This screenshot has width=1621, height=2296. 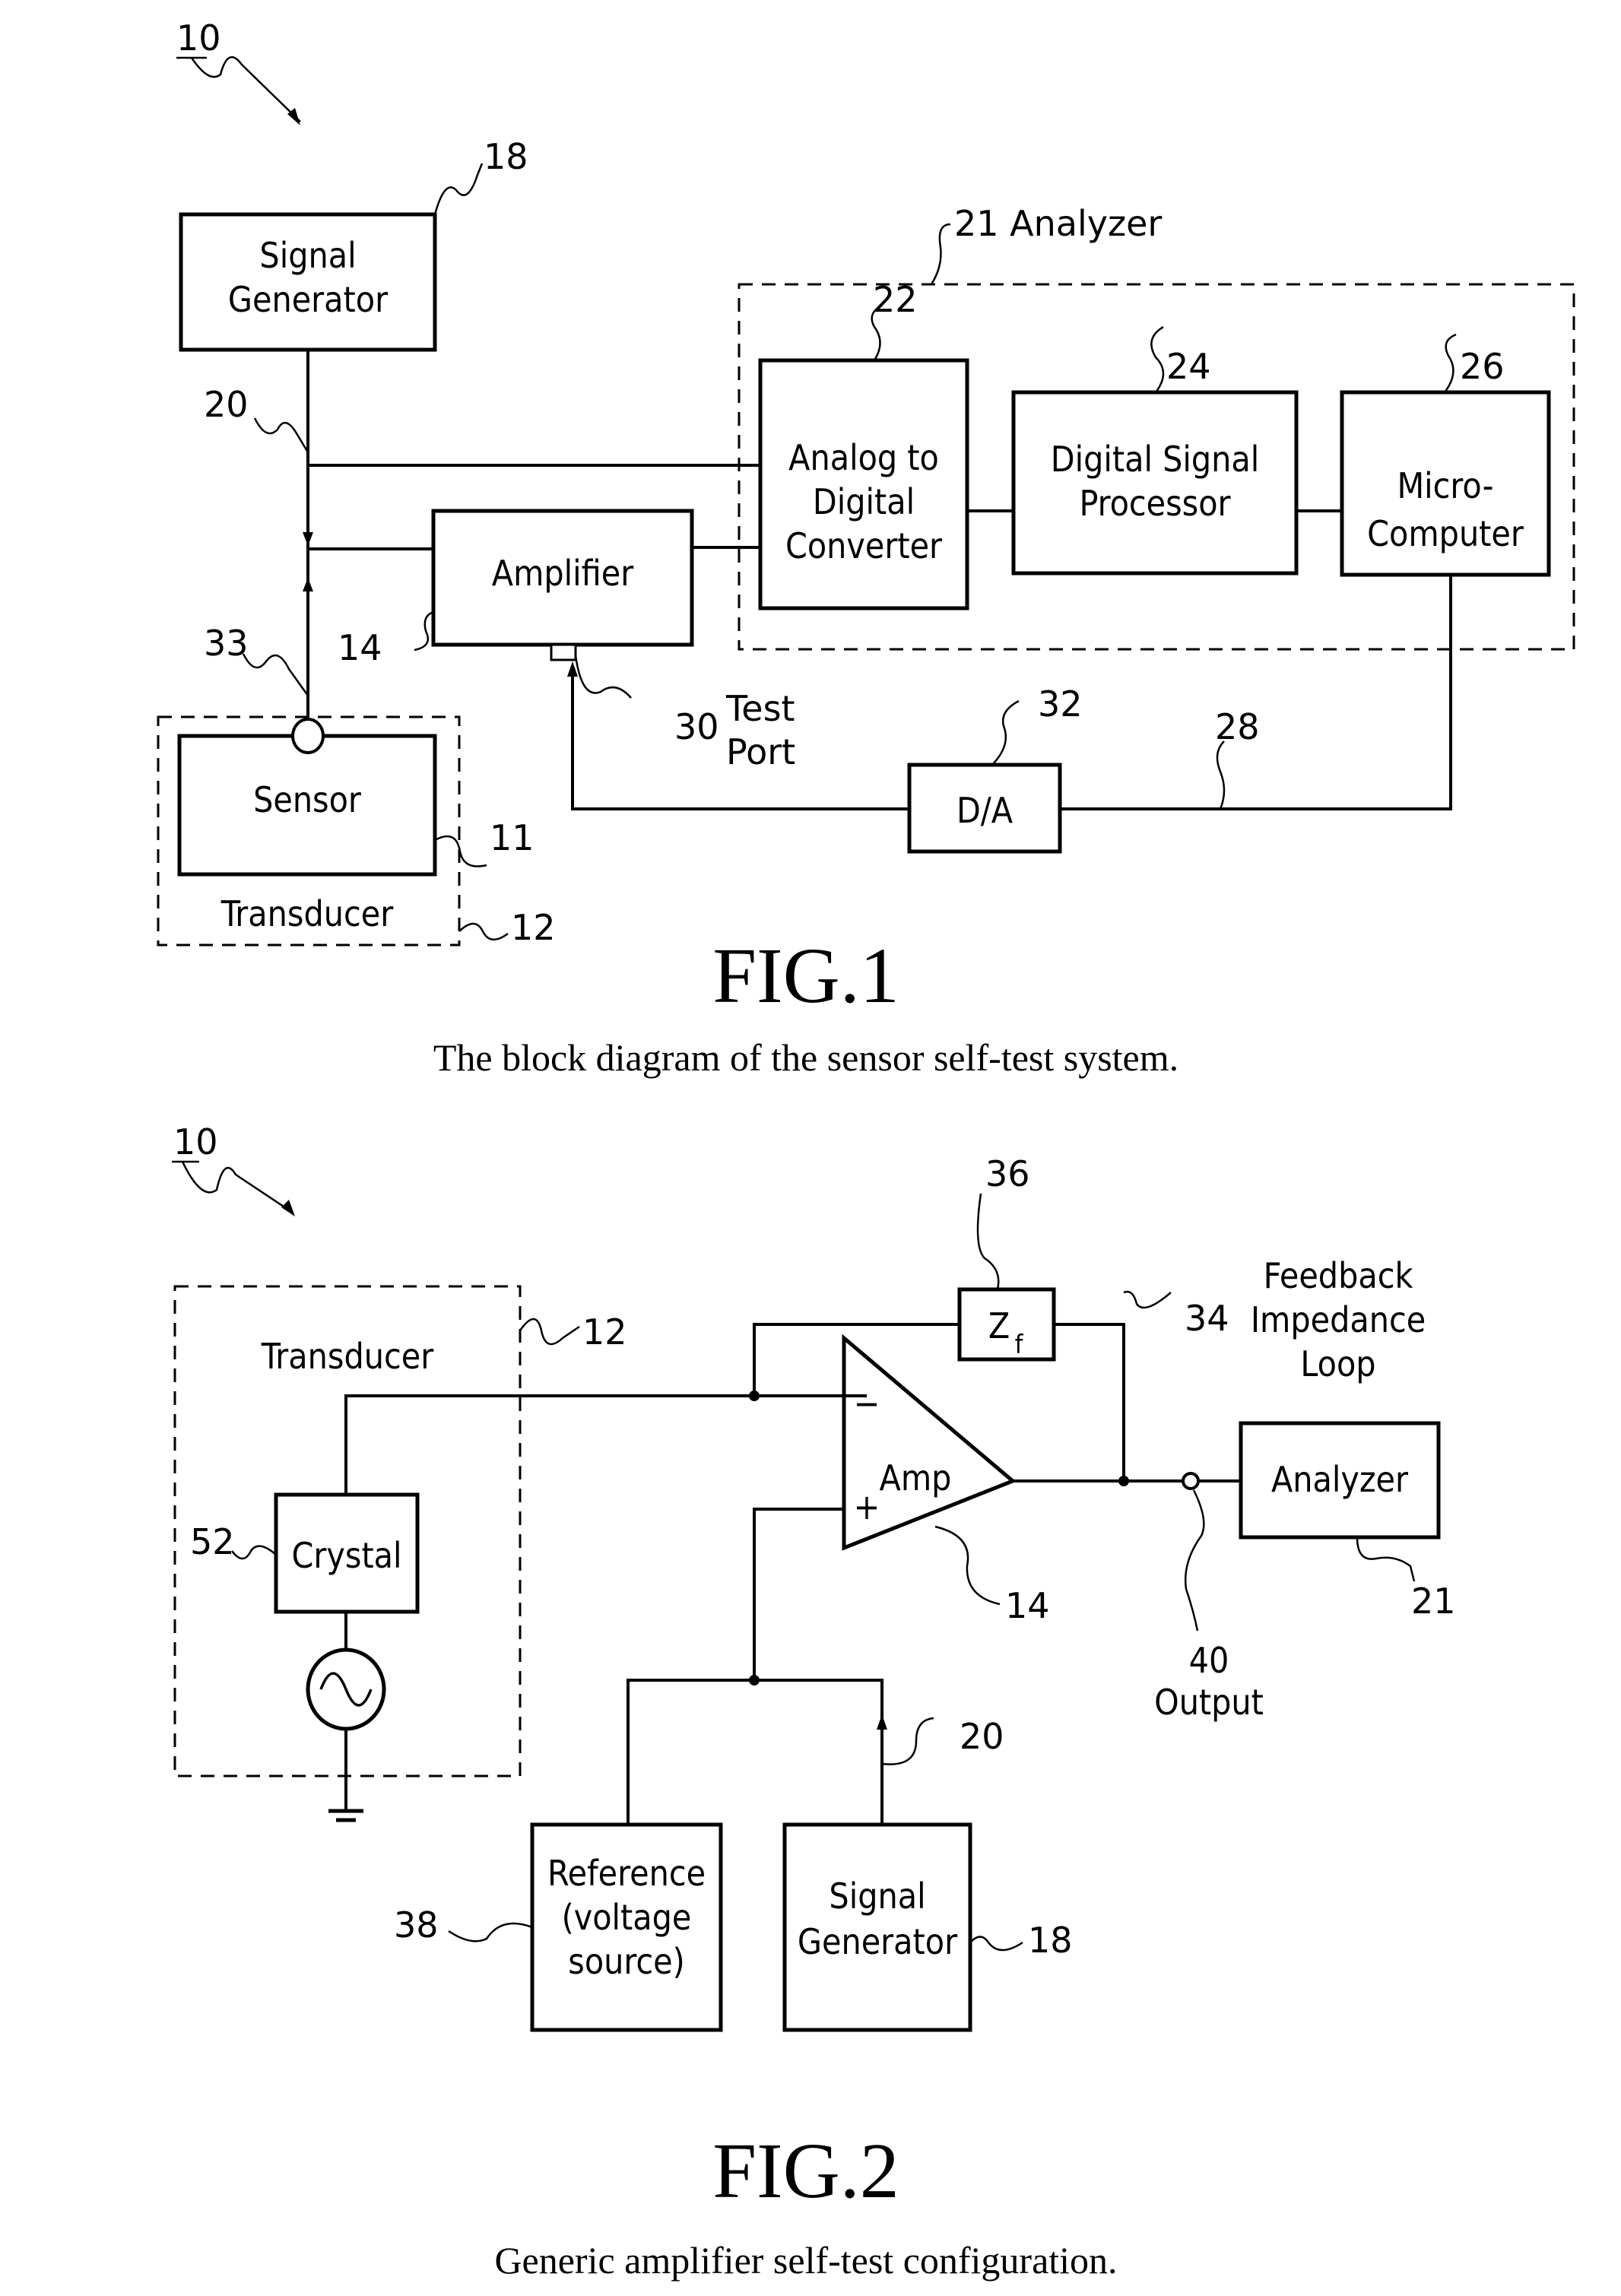 What do you see at coordinates (626, 1961) in the screenshot?
I see `reference-label-3: source)` at bounding box center [626, 1961].